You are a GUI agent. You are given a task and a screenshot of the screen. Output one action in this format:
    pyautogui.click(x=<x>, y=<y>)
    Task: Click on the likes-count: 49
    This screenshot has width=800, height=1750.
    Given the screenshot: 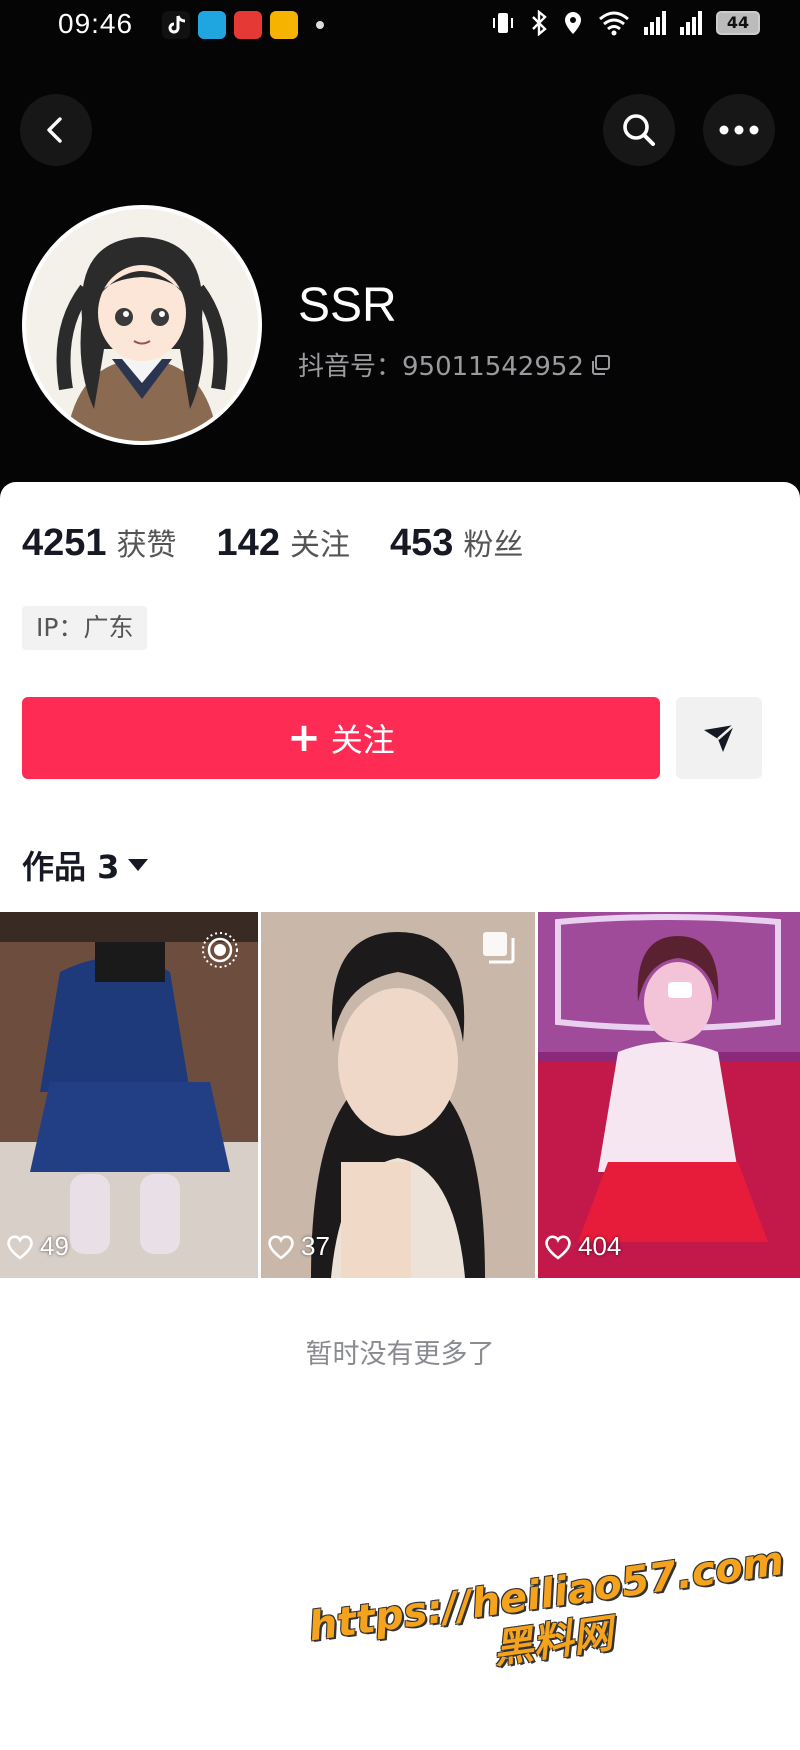 What is the action you would take?
    pyautogui.click(x=54, y=1246)
    